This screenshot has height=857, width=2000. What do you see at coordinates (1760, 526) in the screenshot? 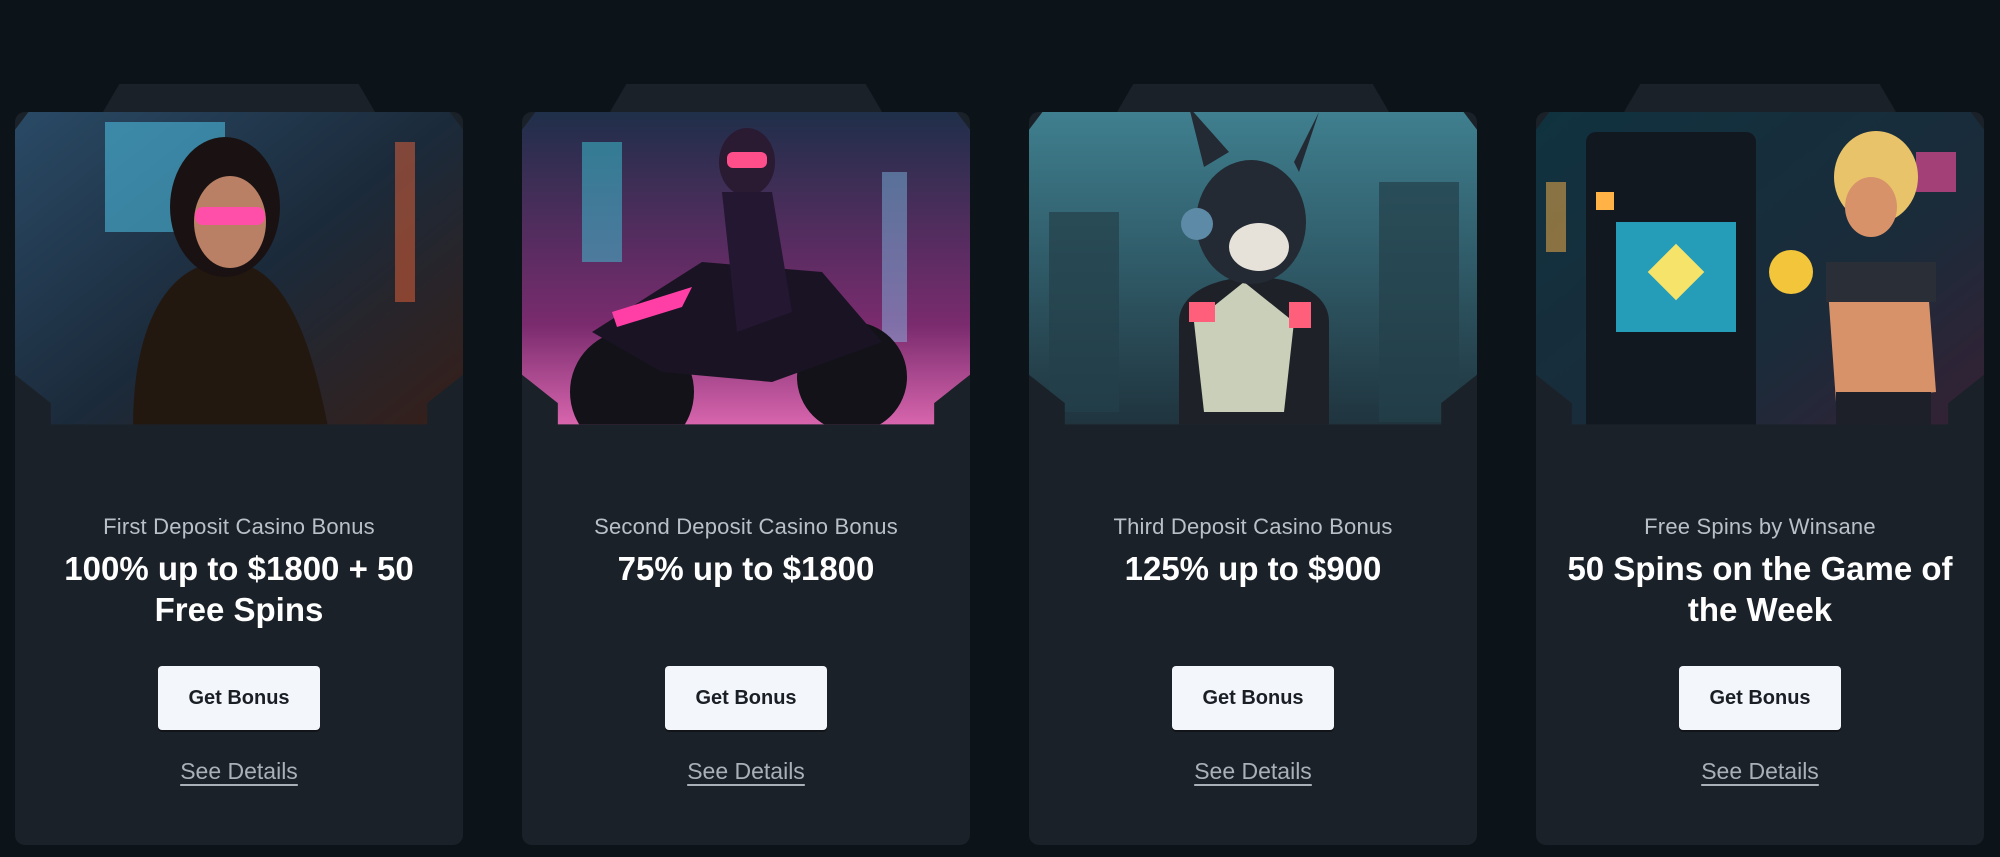
I see `bonus-eyebrow: Free Spins by Winsane` at bounding box center [1760, 526].